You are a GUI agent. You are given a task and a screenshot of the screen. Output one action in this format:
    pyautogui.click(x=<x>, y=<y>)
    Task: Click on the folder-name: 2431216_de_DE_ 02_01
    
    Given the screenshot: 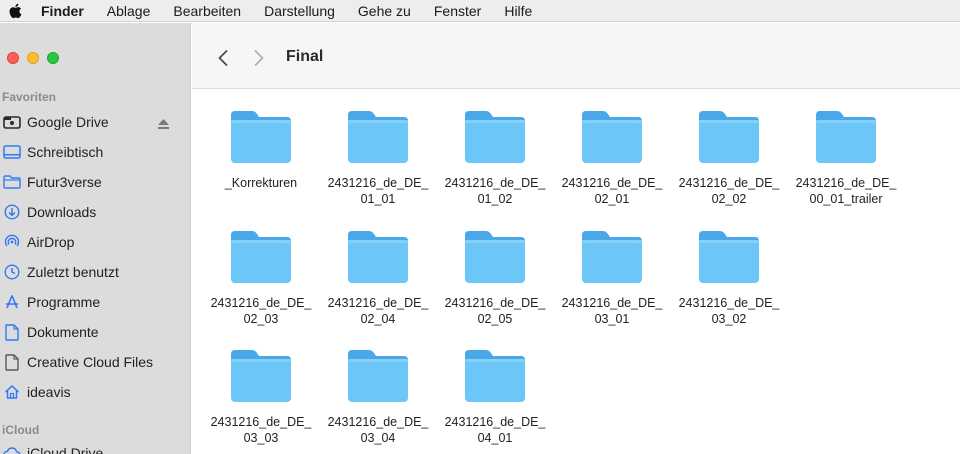 What is the action you would take?
    pyautogui.click(x=612, y=191)
    